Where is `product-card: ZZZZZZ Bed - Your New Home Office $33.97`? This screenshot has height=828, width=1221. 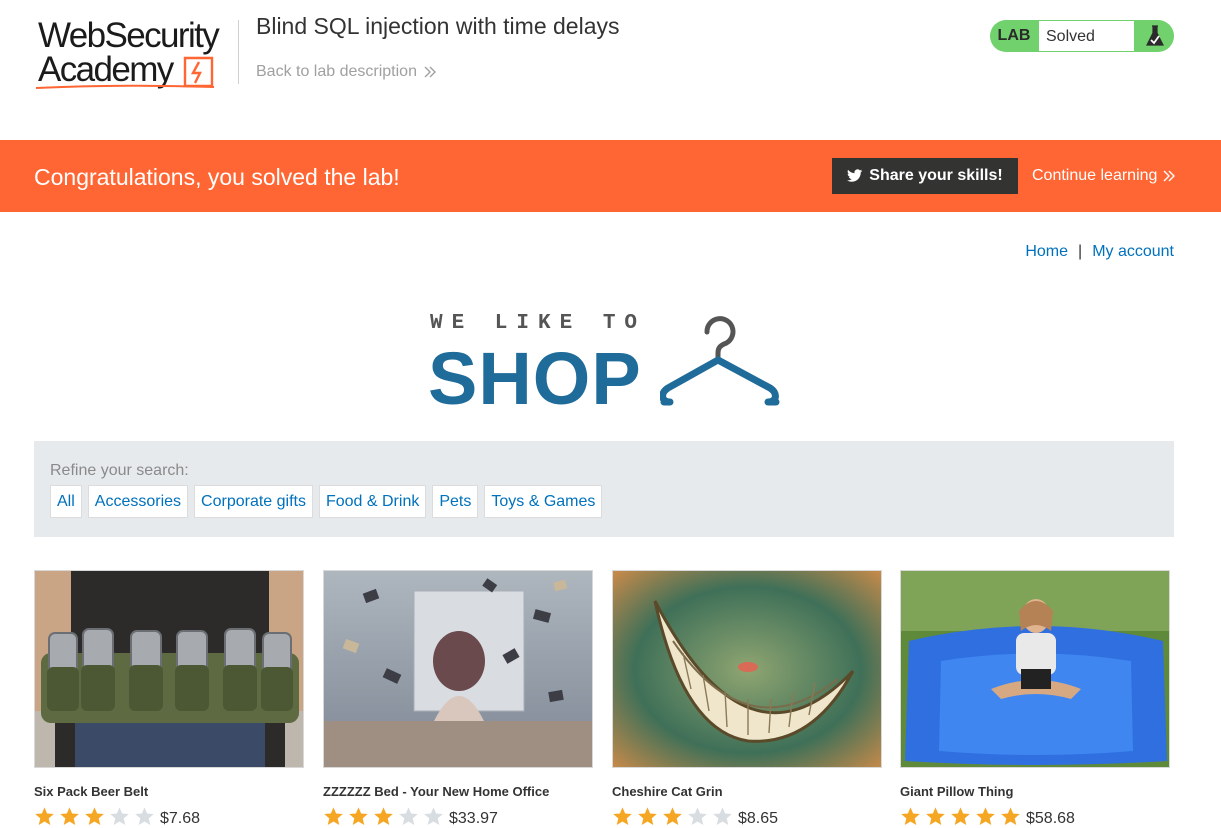
product-card: ZZZZZZ Bed - Your New Home Office $33.97 is located at coordinates (458, 698).